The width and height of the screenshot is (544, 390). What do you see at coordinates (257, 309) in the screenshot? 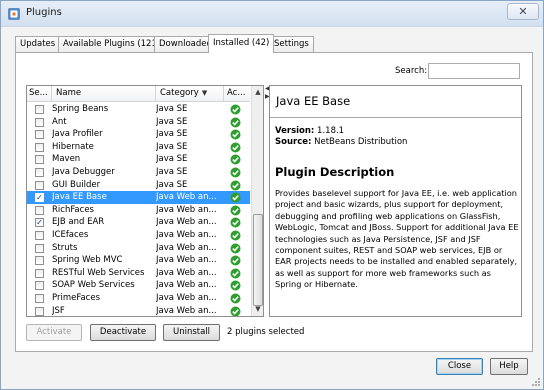
I see `scroll-down-icon: ▼` at bounding box center [257, 309].